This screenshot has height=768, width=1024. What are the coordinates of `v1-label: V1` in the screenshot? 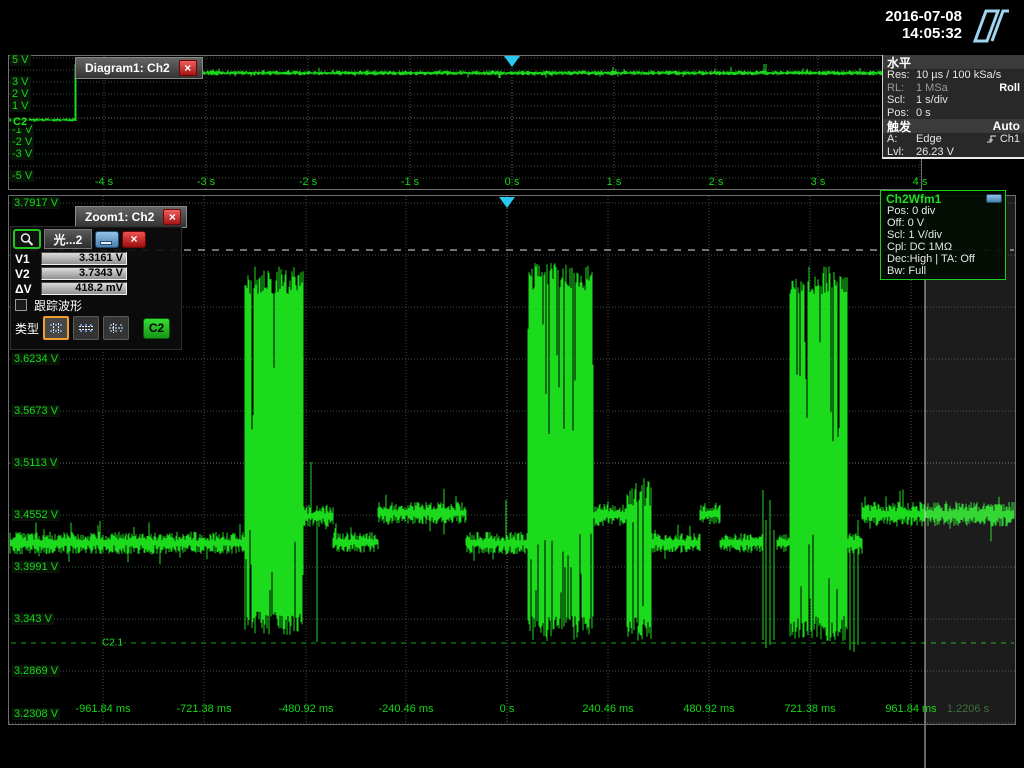 It's located at (22, 258).